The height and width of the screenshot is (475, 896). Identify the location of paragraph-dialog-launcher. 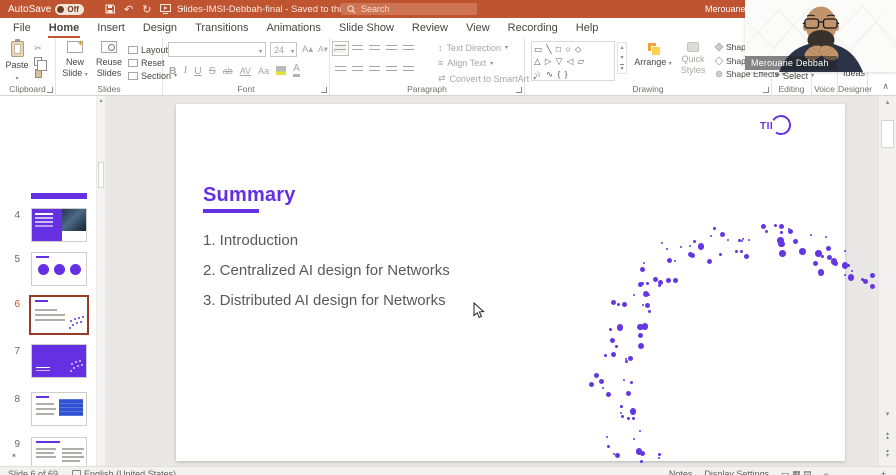
(519, 90).